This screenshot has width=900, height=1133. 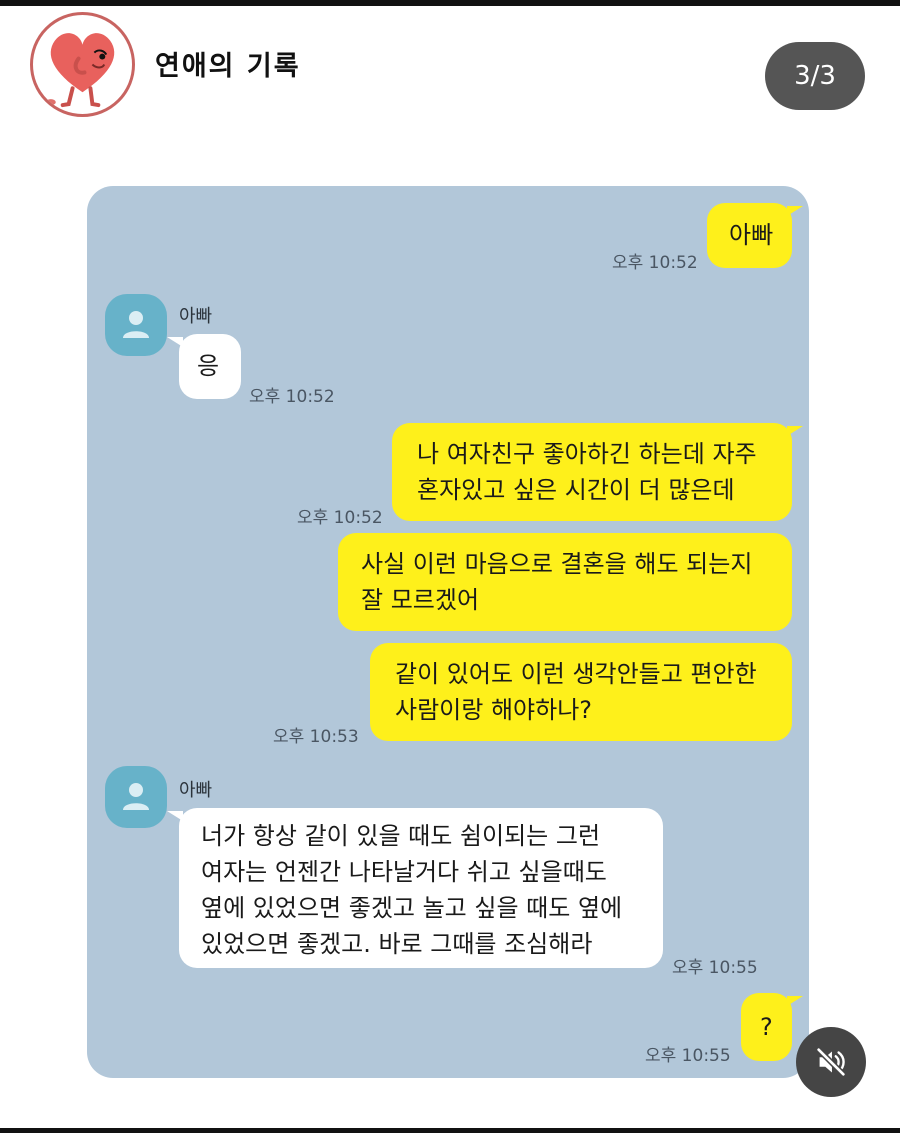 I want to click on message-text: 혼자있고 싶은 시간이 더 많은데, so click(x=576, y=490).